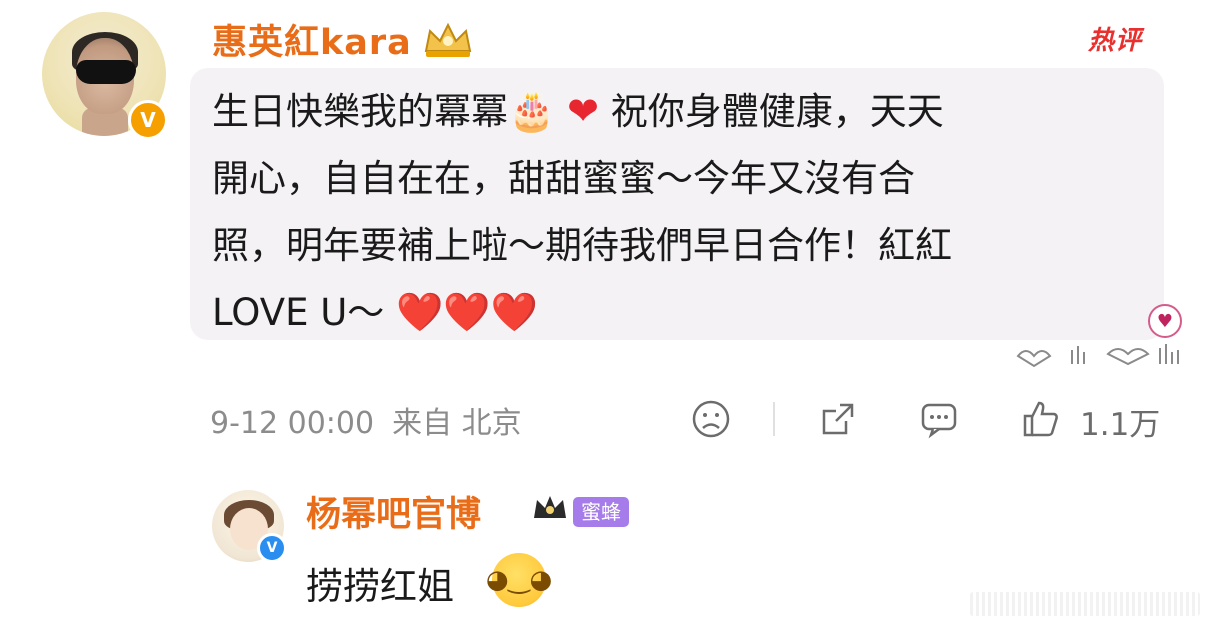 The image size is (1206, 633). What do you see at coordinates (312, 39) in the screenshot?
I see `username: 惠英紅kara` at bounding box center [312, 39].